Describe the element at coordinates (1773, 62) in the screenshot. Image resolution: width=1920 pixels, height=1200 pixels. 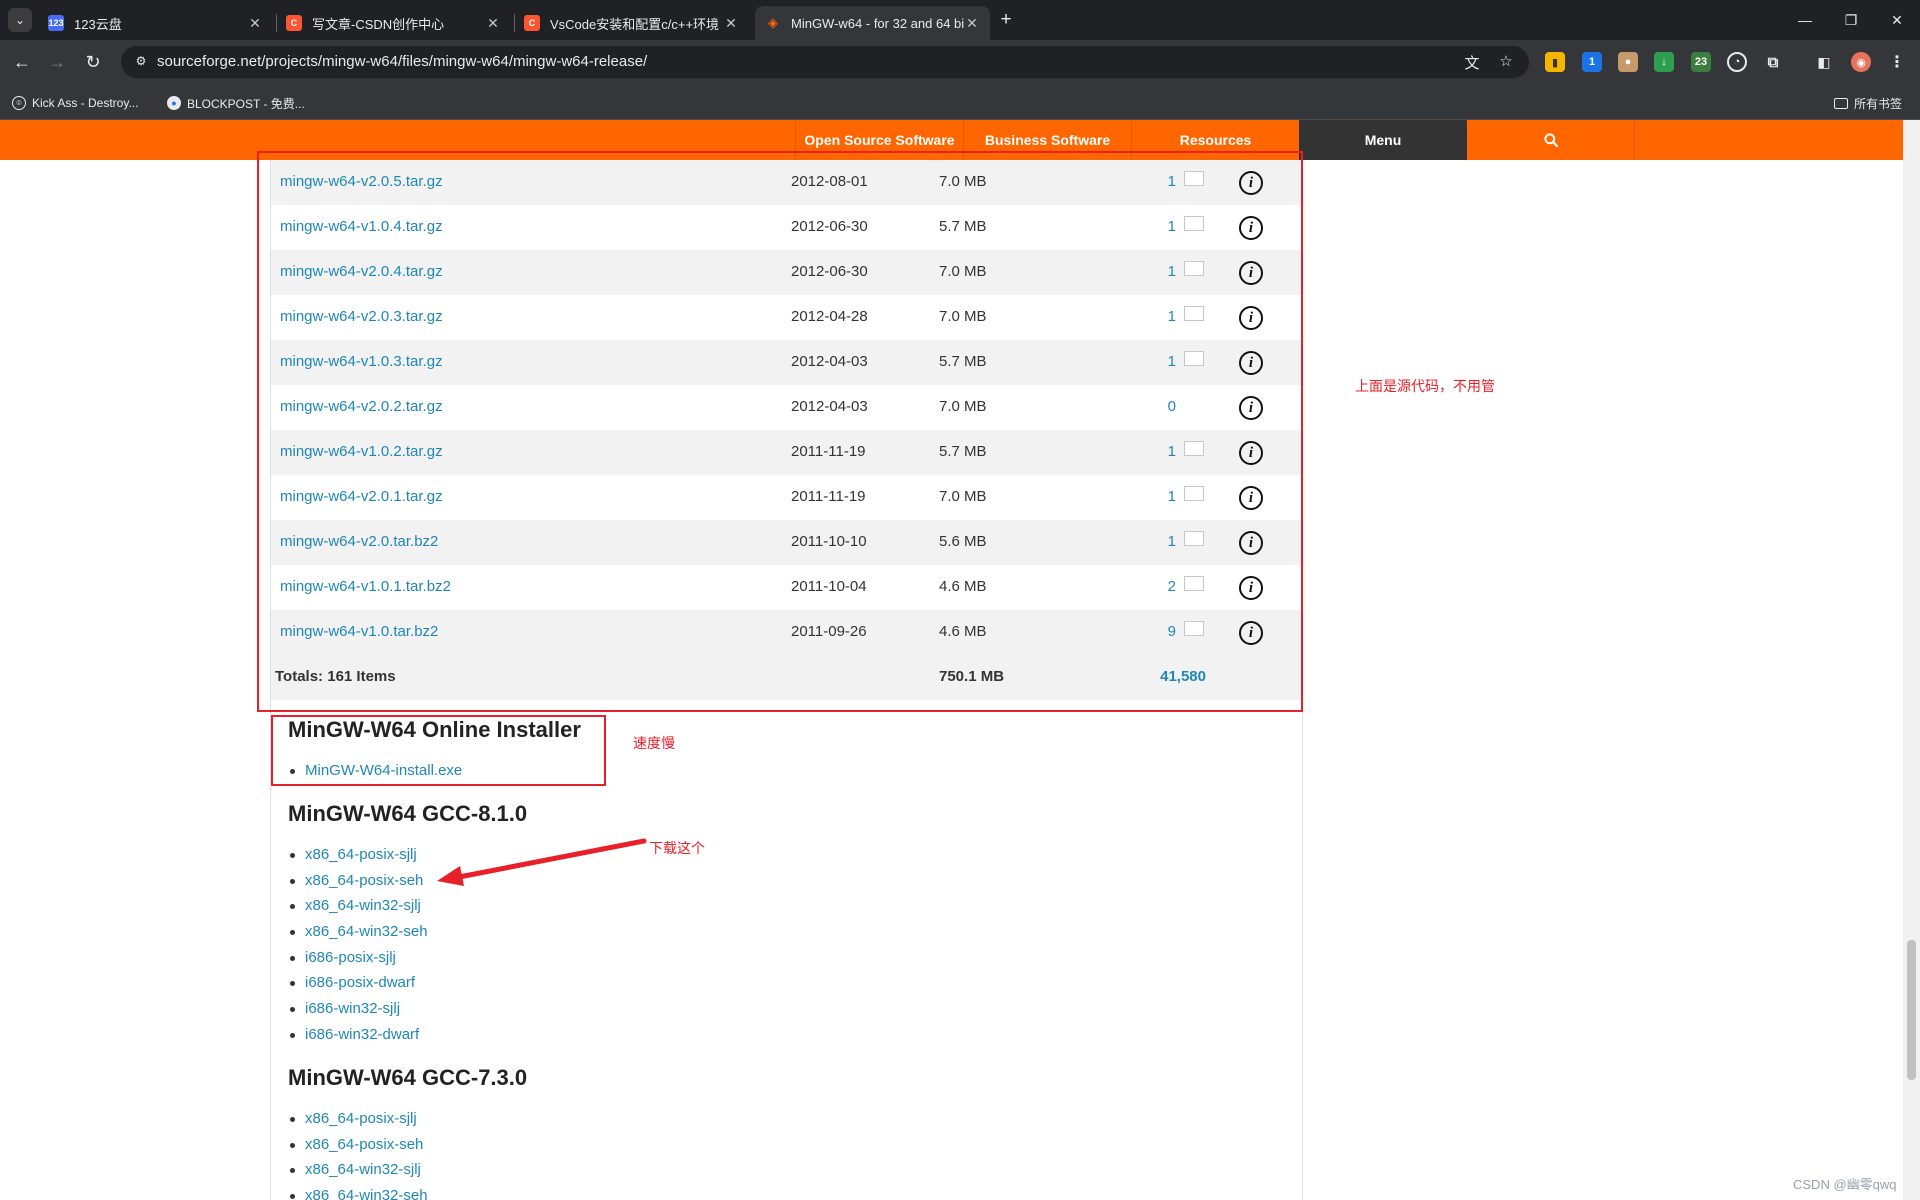
I see `extensions-puzzle-icon: ⧉` at that location.